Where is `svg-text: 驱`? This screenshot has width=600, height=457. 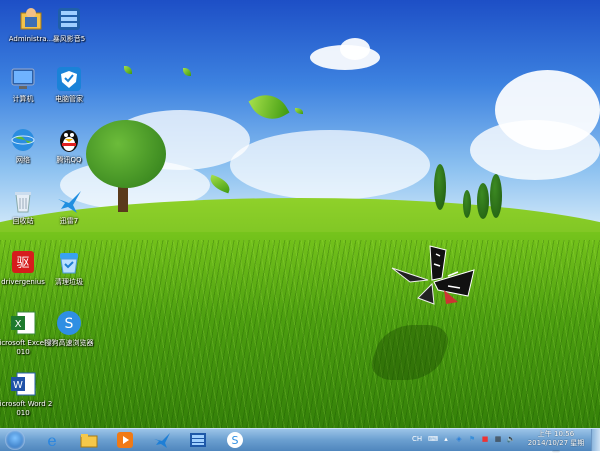
svg-text: 驱 is located at coordinates (22, 263).